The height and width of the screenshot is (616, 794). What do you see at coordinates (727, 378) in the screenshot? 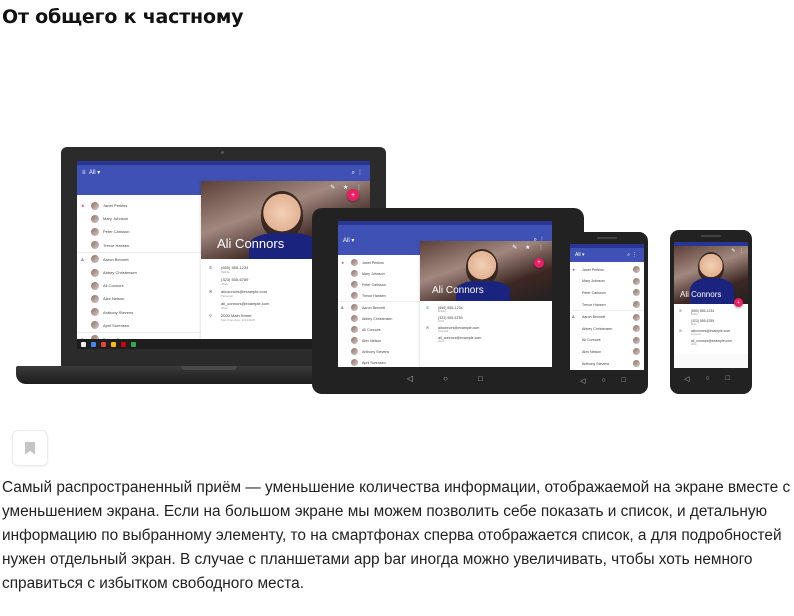
I see `recents-icon: □` at bounding box center [727, 378].